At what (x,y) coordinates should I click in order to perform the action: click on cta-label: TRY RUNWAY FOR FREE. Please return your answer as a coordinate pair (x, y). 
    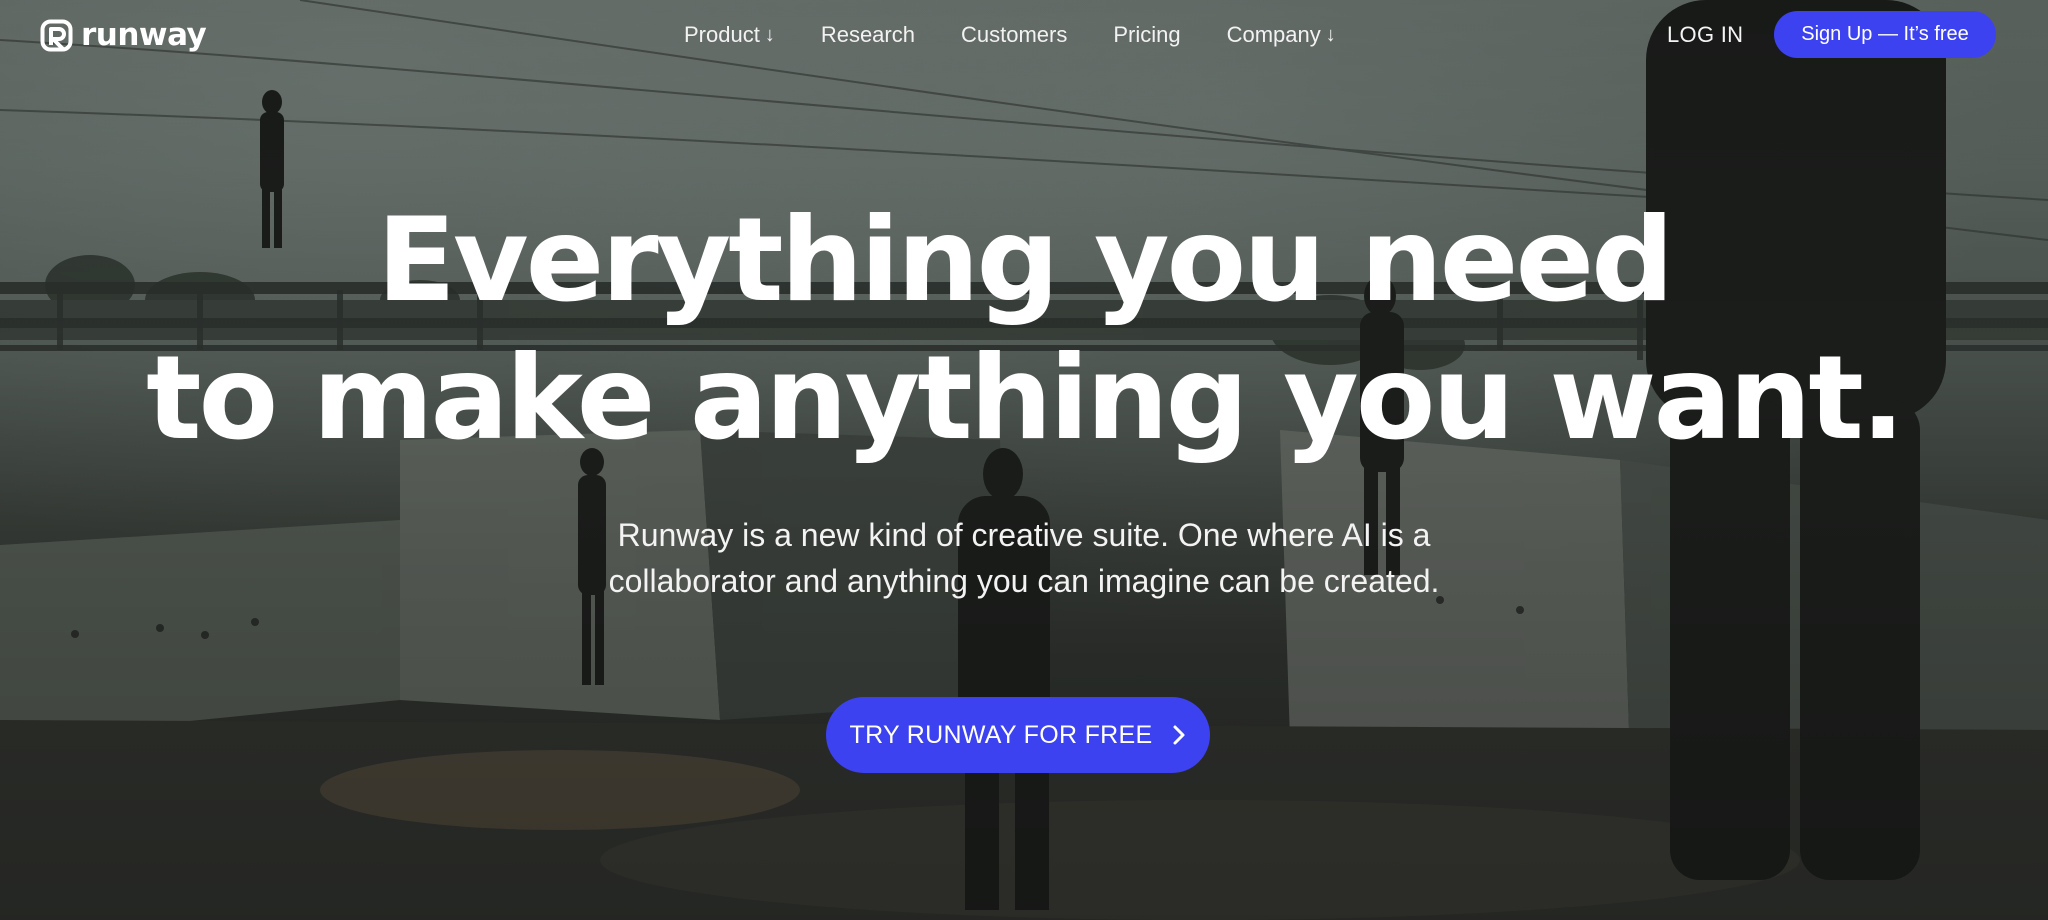
    Looking at the image, I should click on (1001, 734).